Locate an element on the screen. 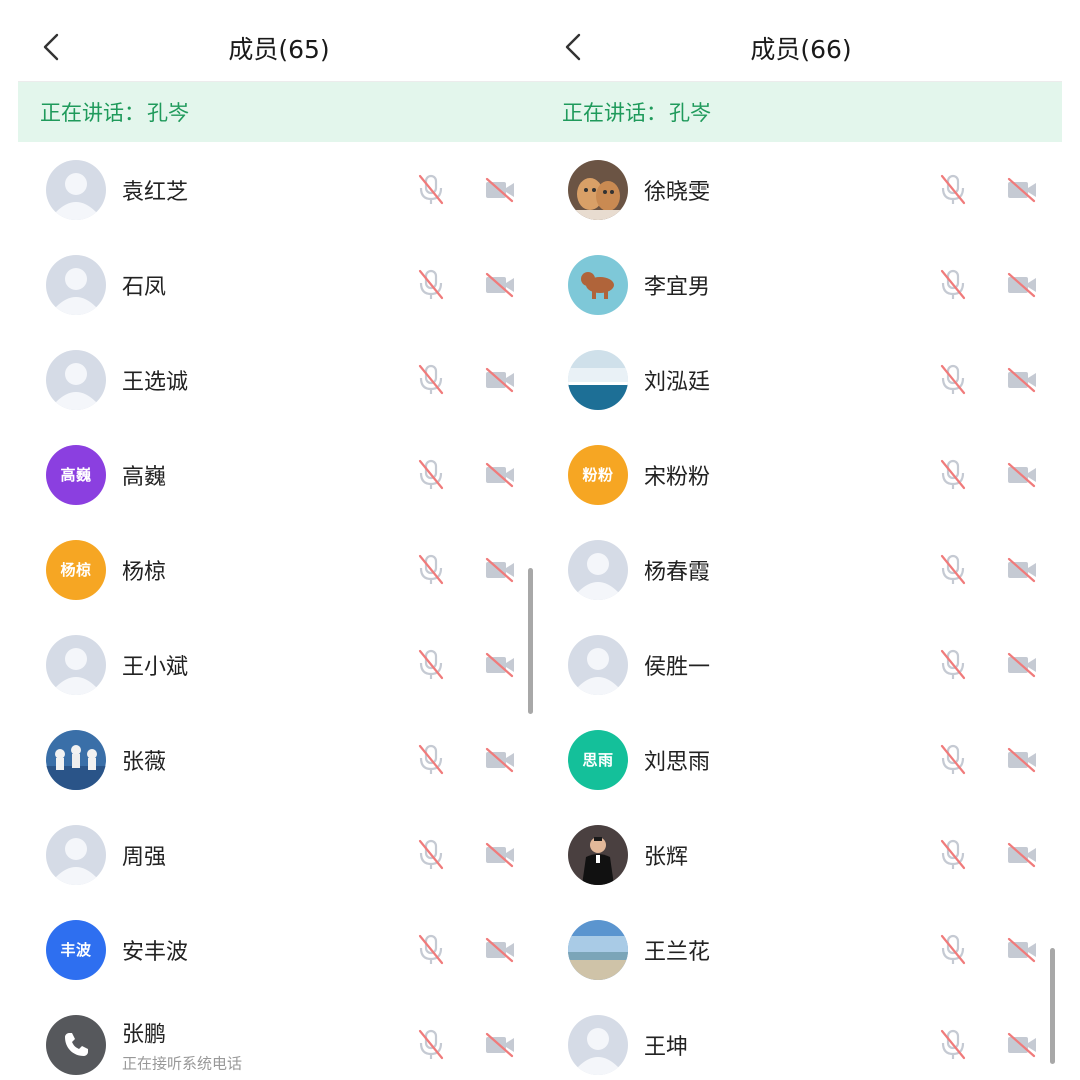 The image size is (1080, 1080). speaking-banner: 正在讲话： 孔岑 is located at coordinates (279, 112).